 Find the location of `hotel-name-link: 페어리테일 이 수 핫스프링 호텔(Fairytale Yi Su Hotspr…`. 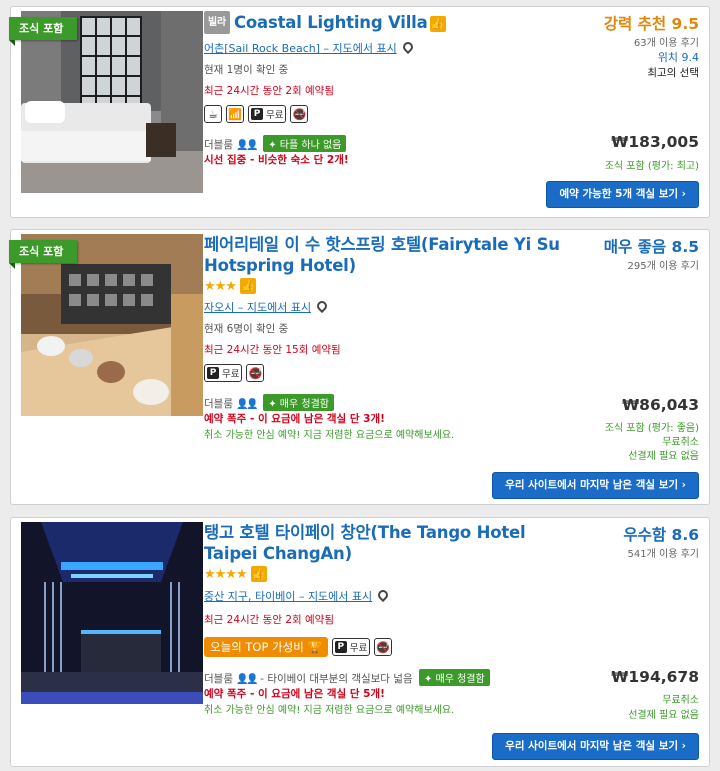

hotel-name-link: 페어리테일 이 수 핫스프링 호텔(Fairytale Yi Su Hotspr… is located at coordinates (384, 255).